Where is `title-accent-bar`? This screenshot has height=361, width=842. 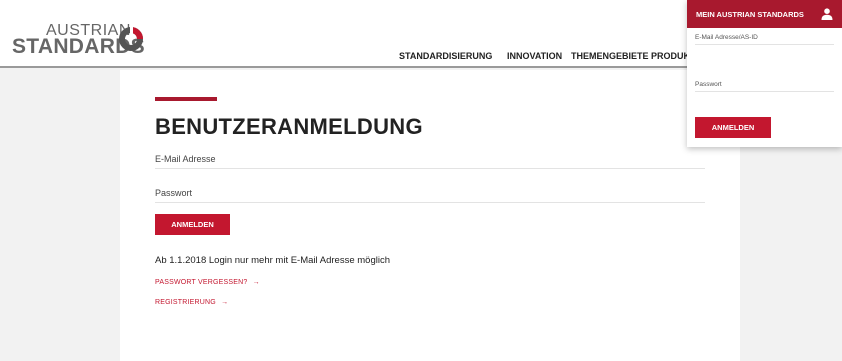 title-accent-bar is located at coordinates (186, 99).